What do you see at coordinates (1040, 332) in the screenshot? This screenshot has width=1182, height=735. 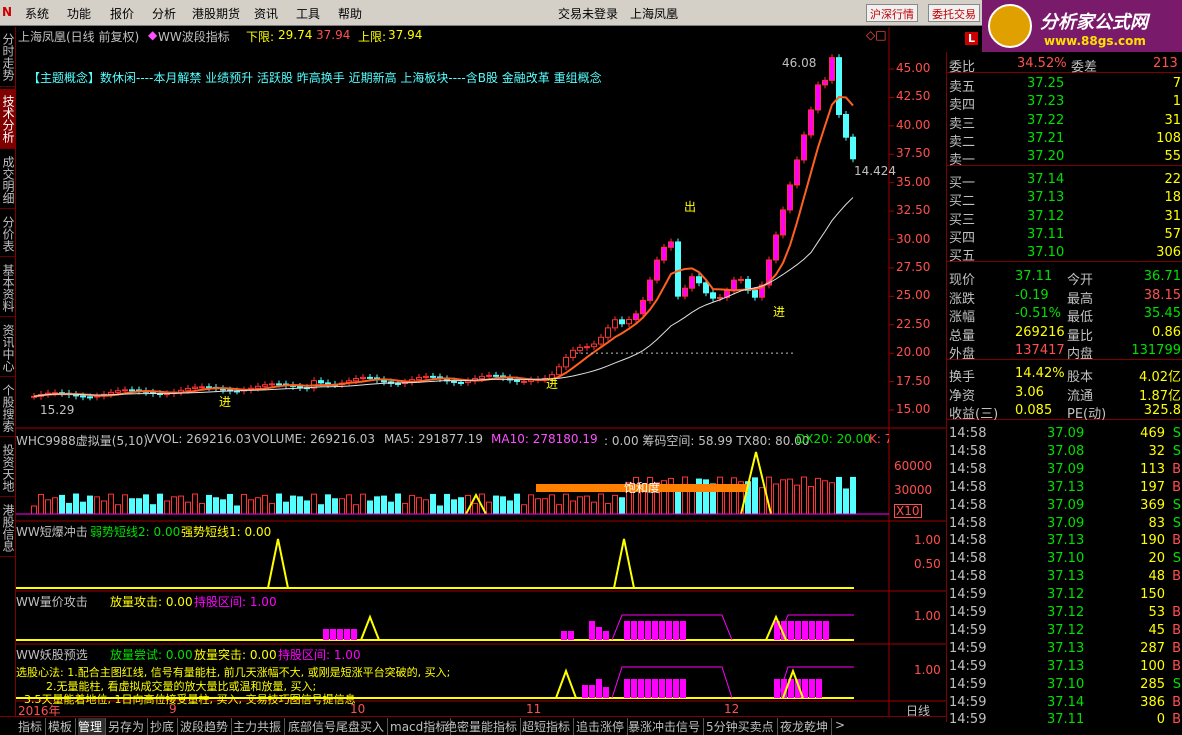 I see `stat-value: 269216` at bounding box center [1040, 332].